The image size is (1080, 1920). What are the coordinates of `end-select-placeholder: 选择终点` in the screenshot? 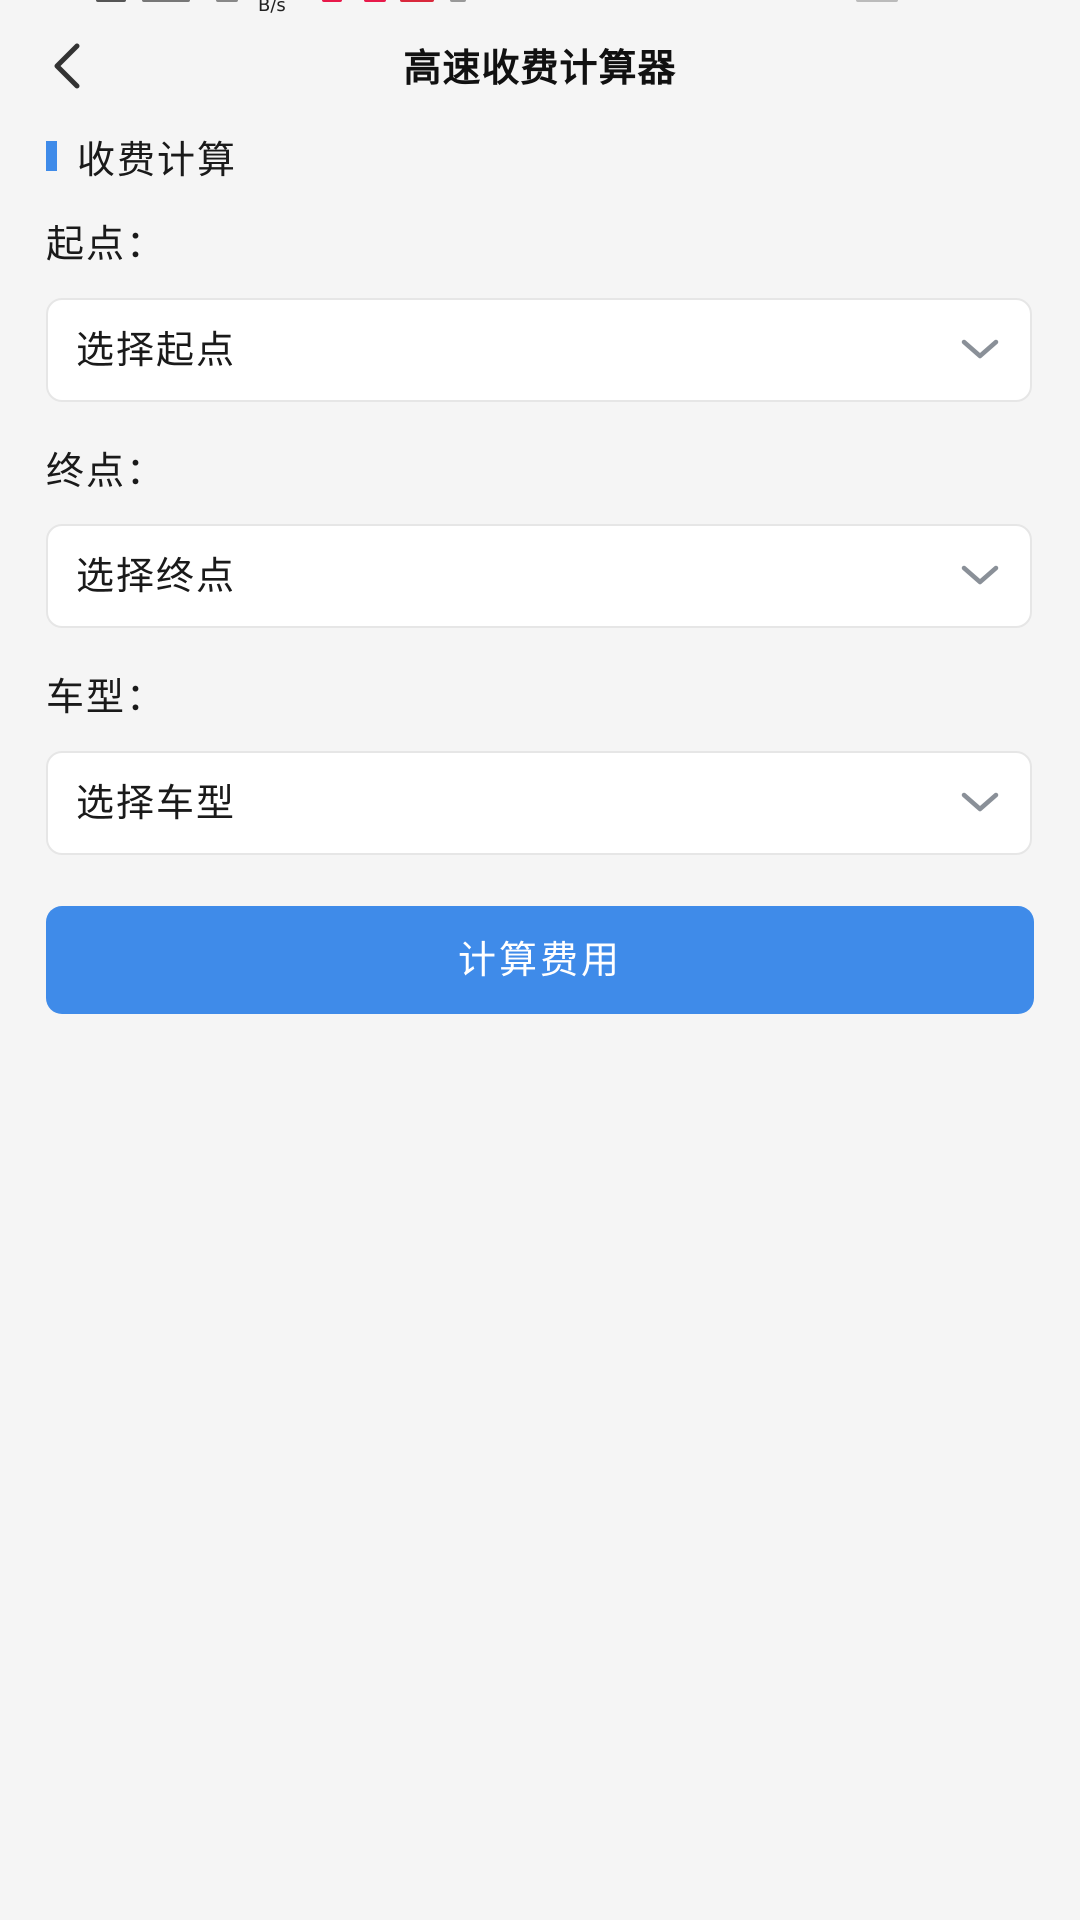 It's located at (156, 576).